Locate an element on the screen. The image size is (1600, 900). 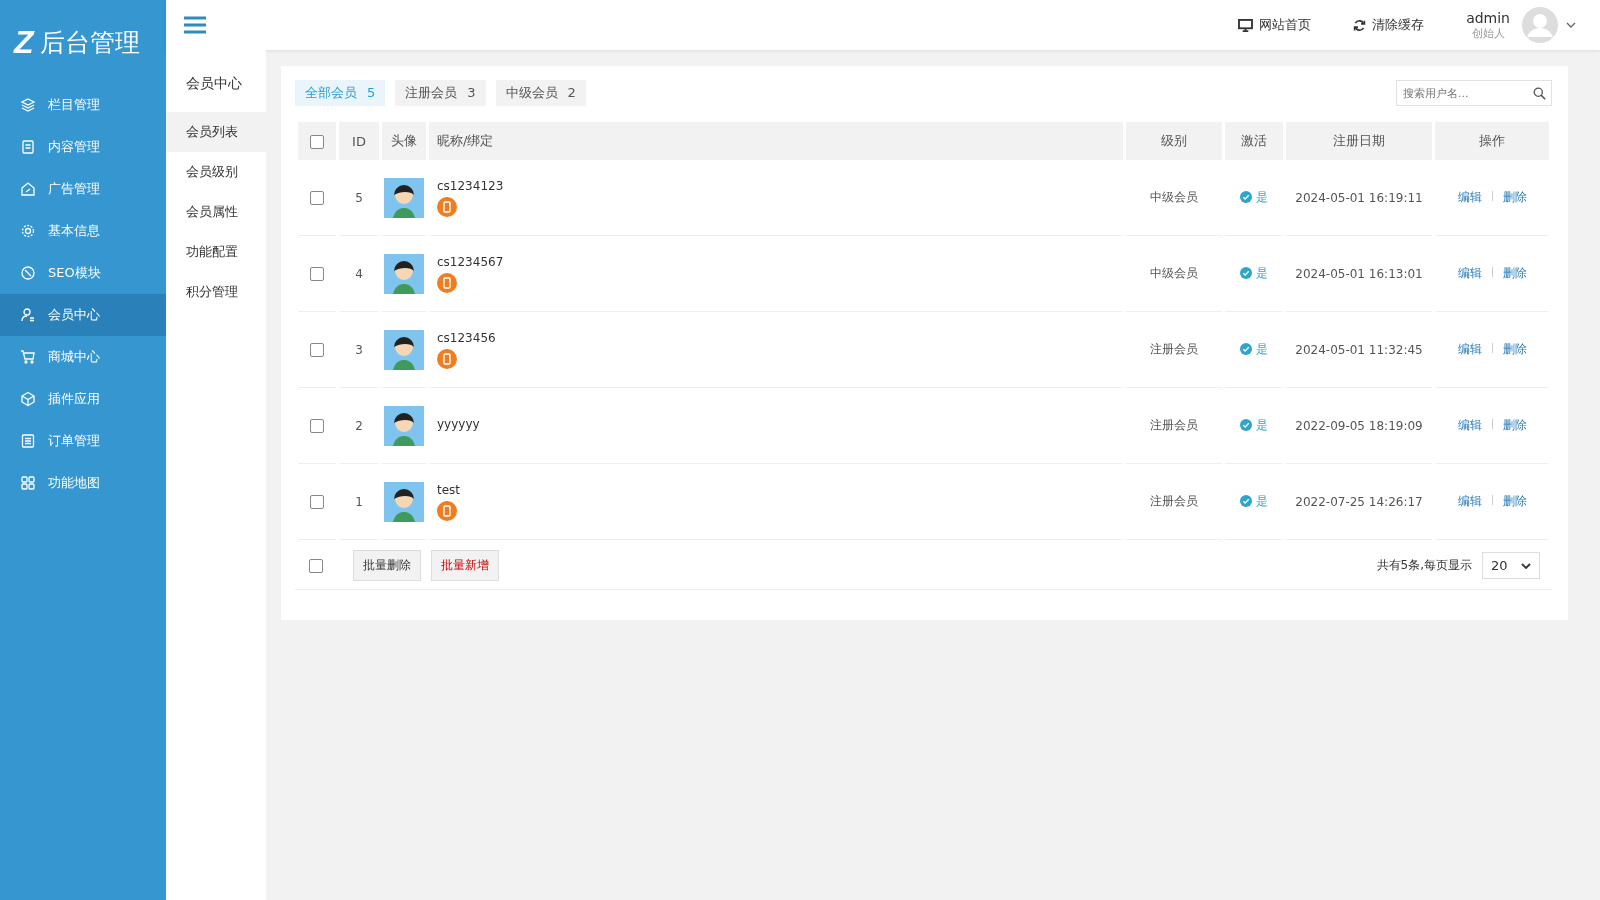
user-name: admin is located at coordinates (1488, 17).